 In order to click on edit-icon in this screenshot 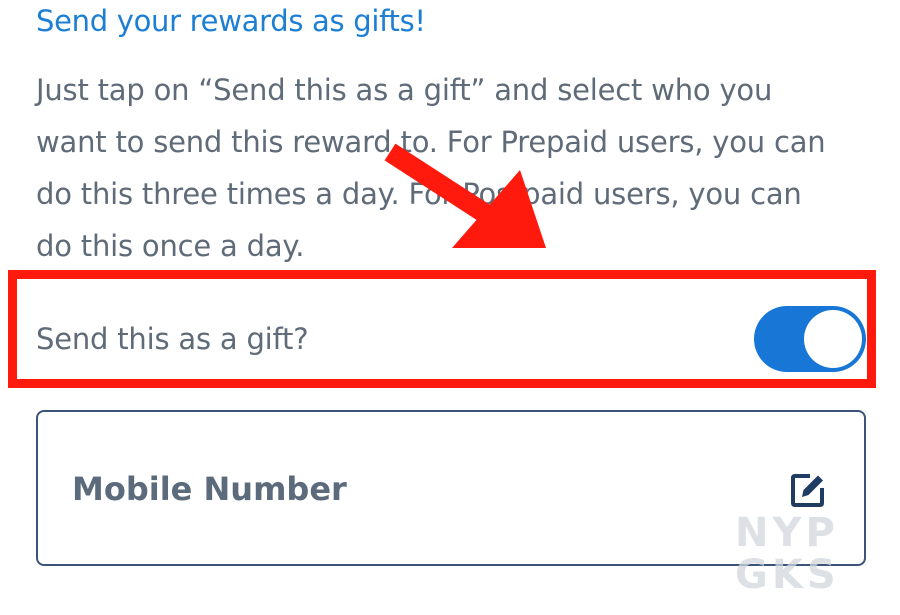, I will do `click(808, 490)`.